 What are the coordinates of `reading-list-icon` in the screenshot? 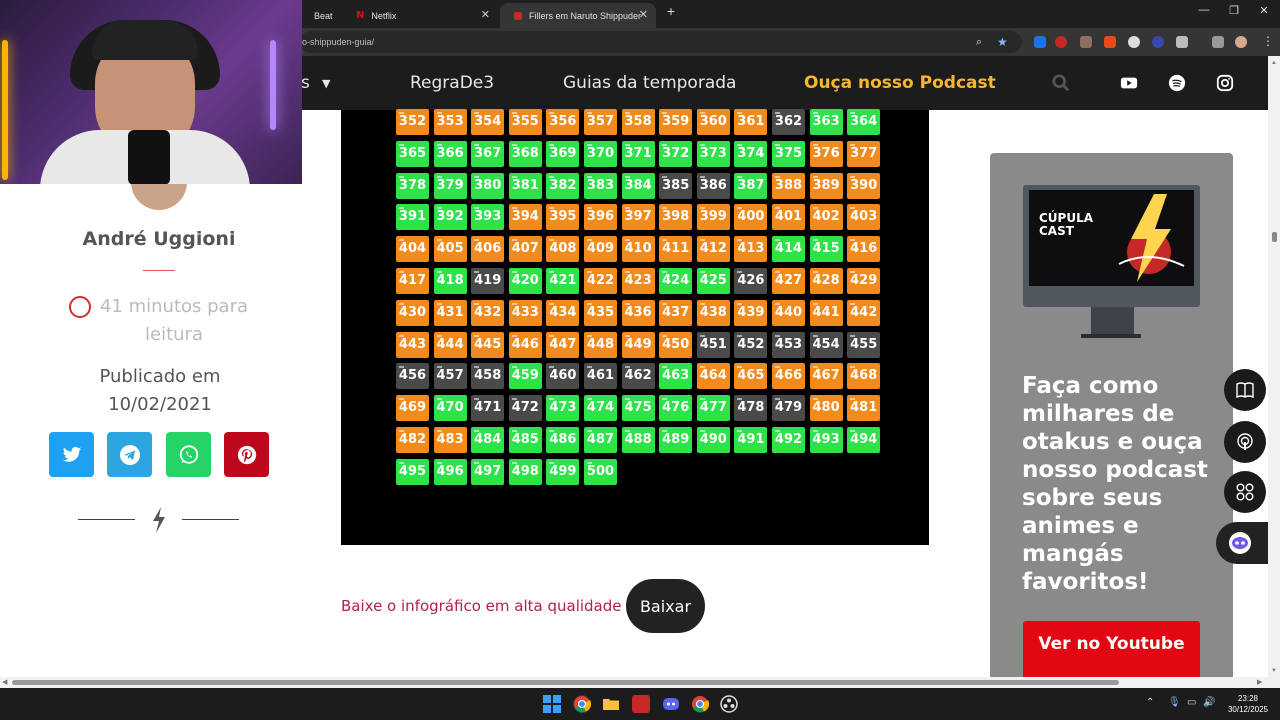 It's located at (1218, 42).